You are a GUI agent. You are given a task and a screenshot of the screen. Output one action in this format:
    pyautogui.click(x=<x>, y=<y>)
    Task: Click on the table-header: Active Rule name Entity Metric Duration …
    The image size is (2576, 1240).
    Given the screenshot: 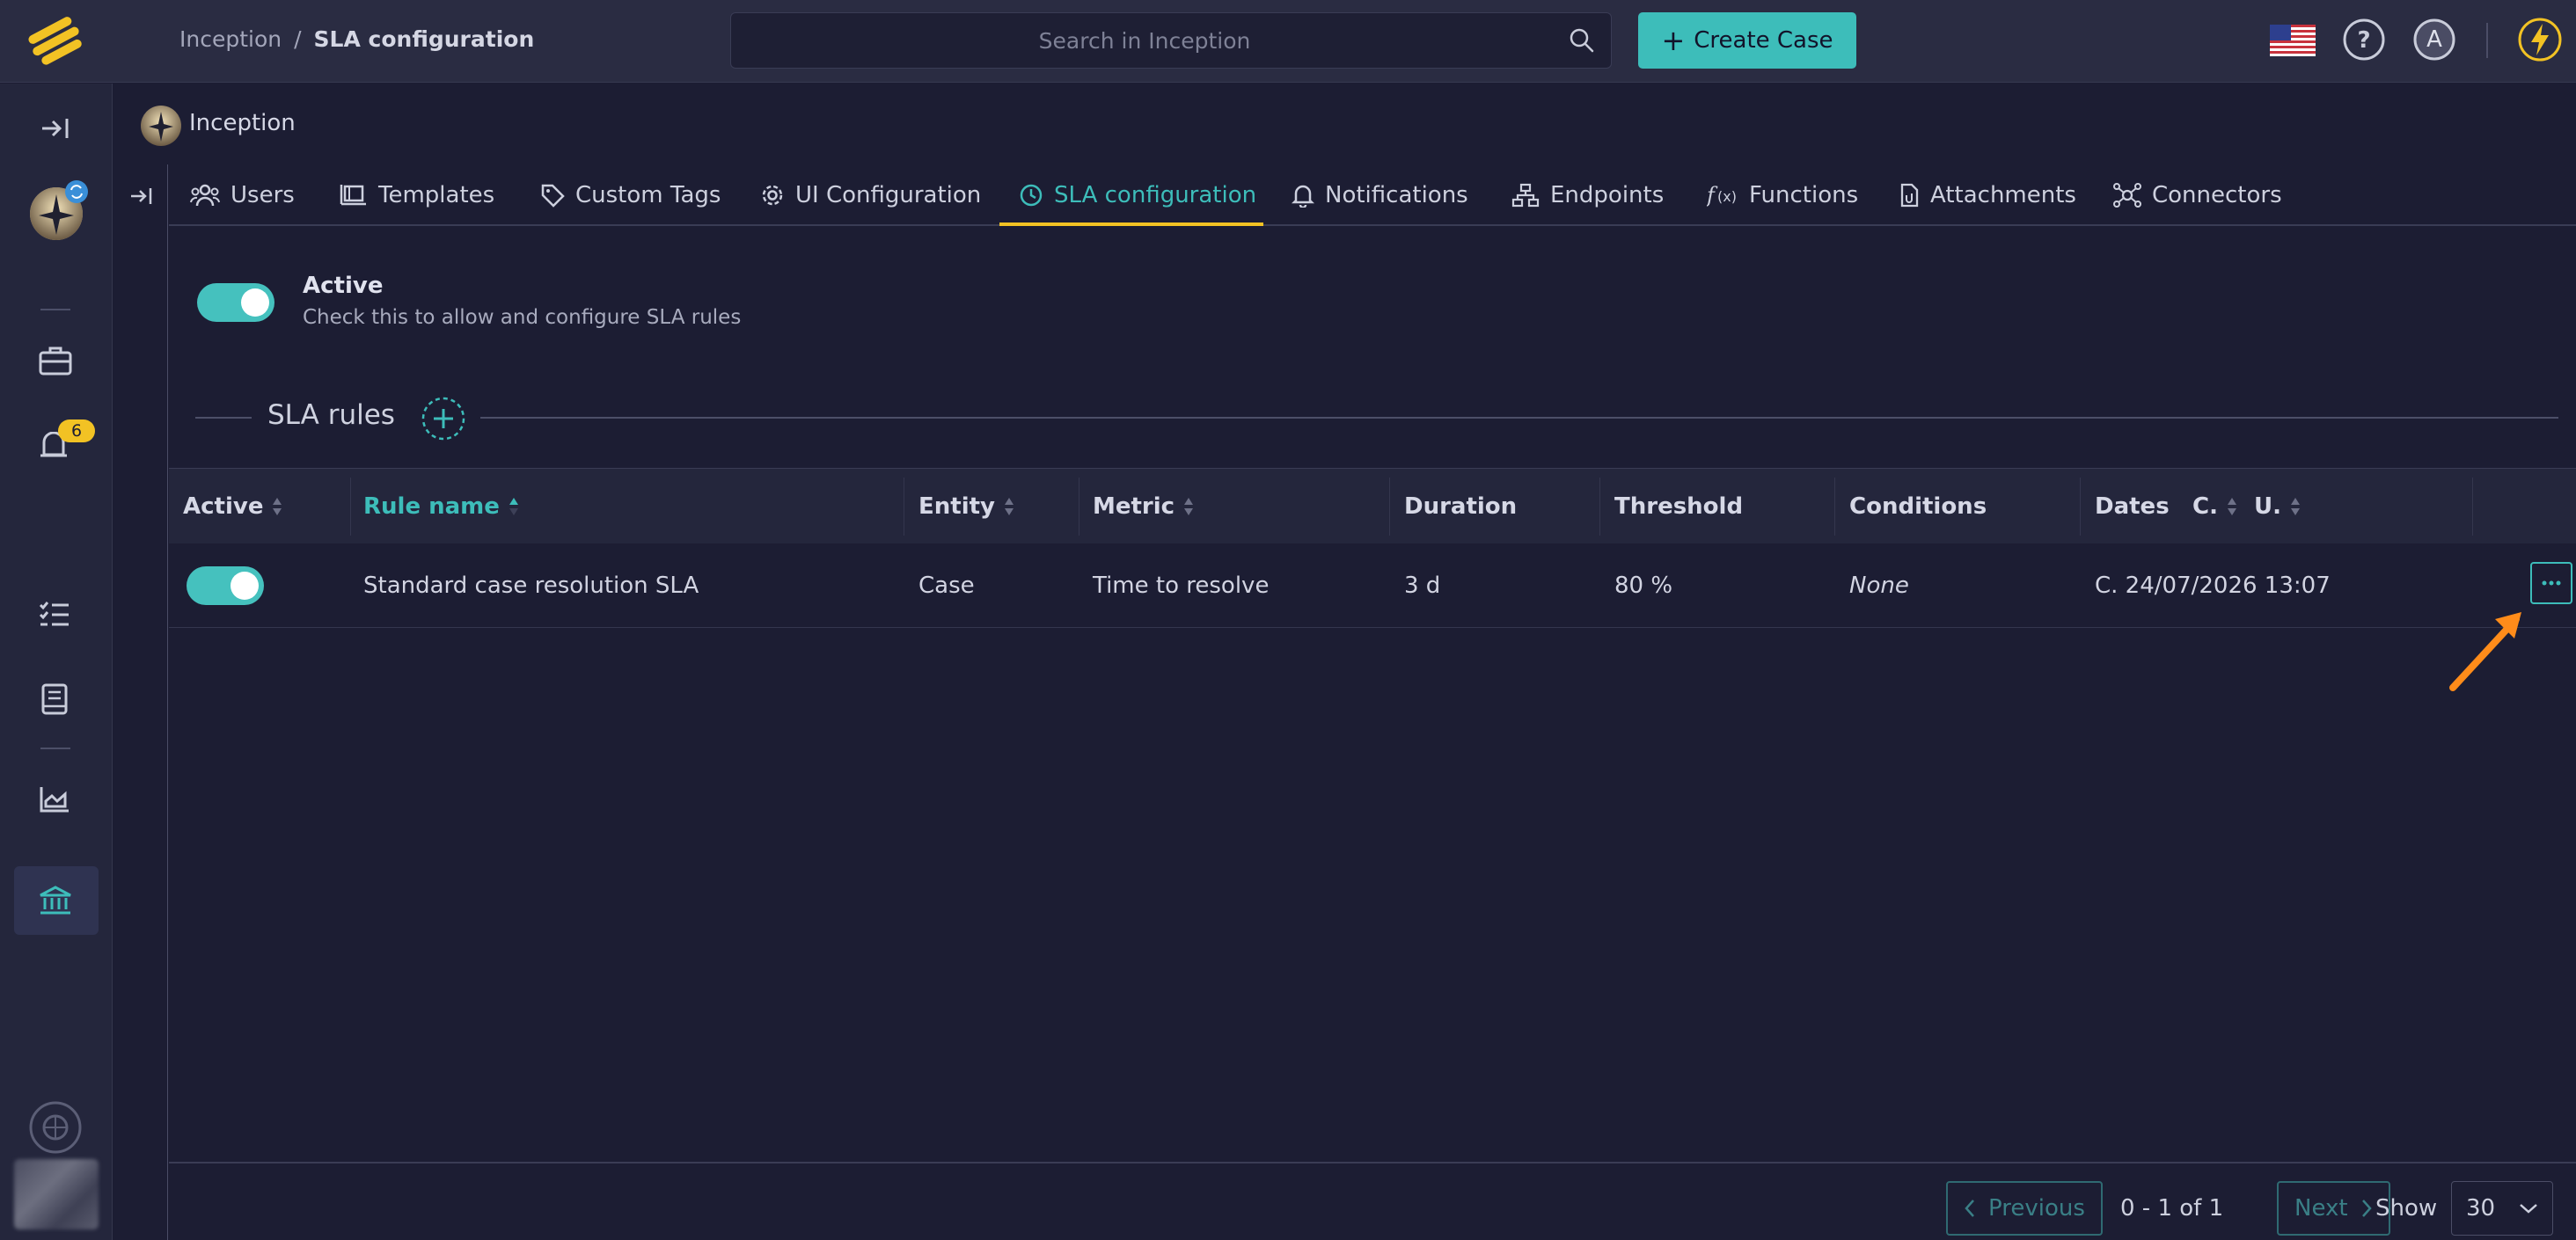 What is the action you would take?
    pyautogui.click(x=1372, y=506)
    